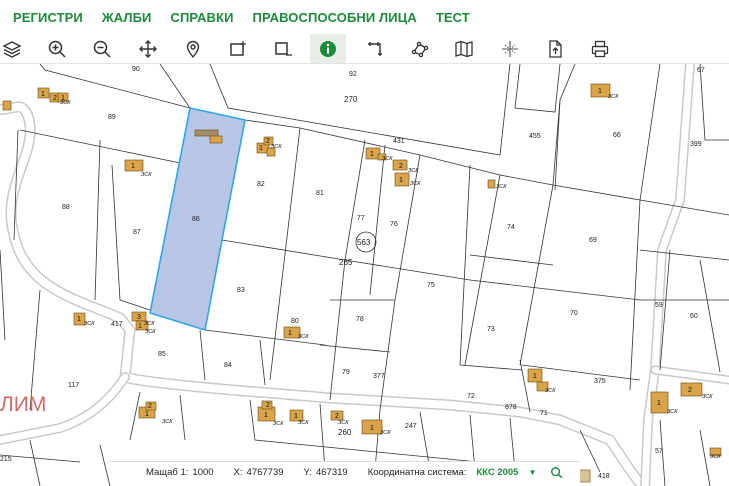 This screenshot has height=486, width=729. I want to click on map-icon, so click(464, 48).